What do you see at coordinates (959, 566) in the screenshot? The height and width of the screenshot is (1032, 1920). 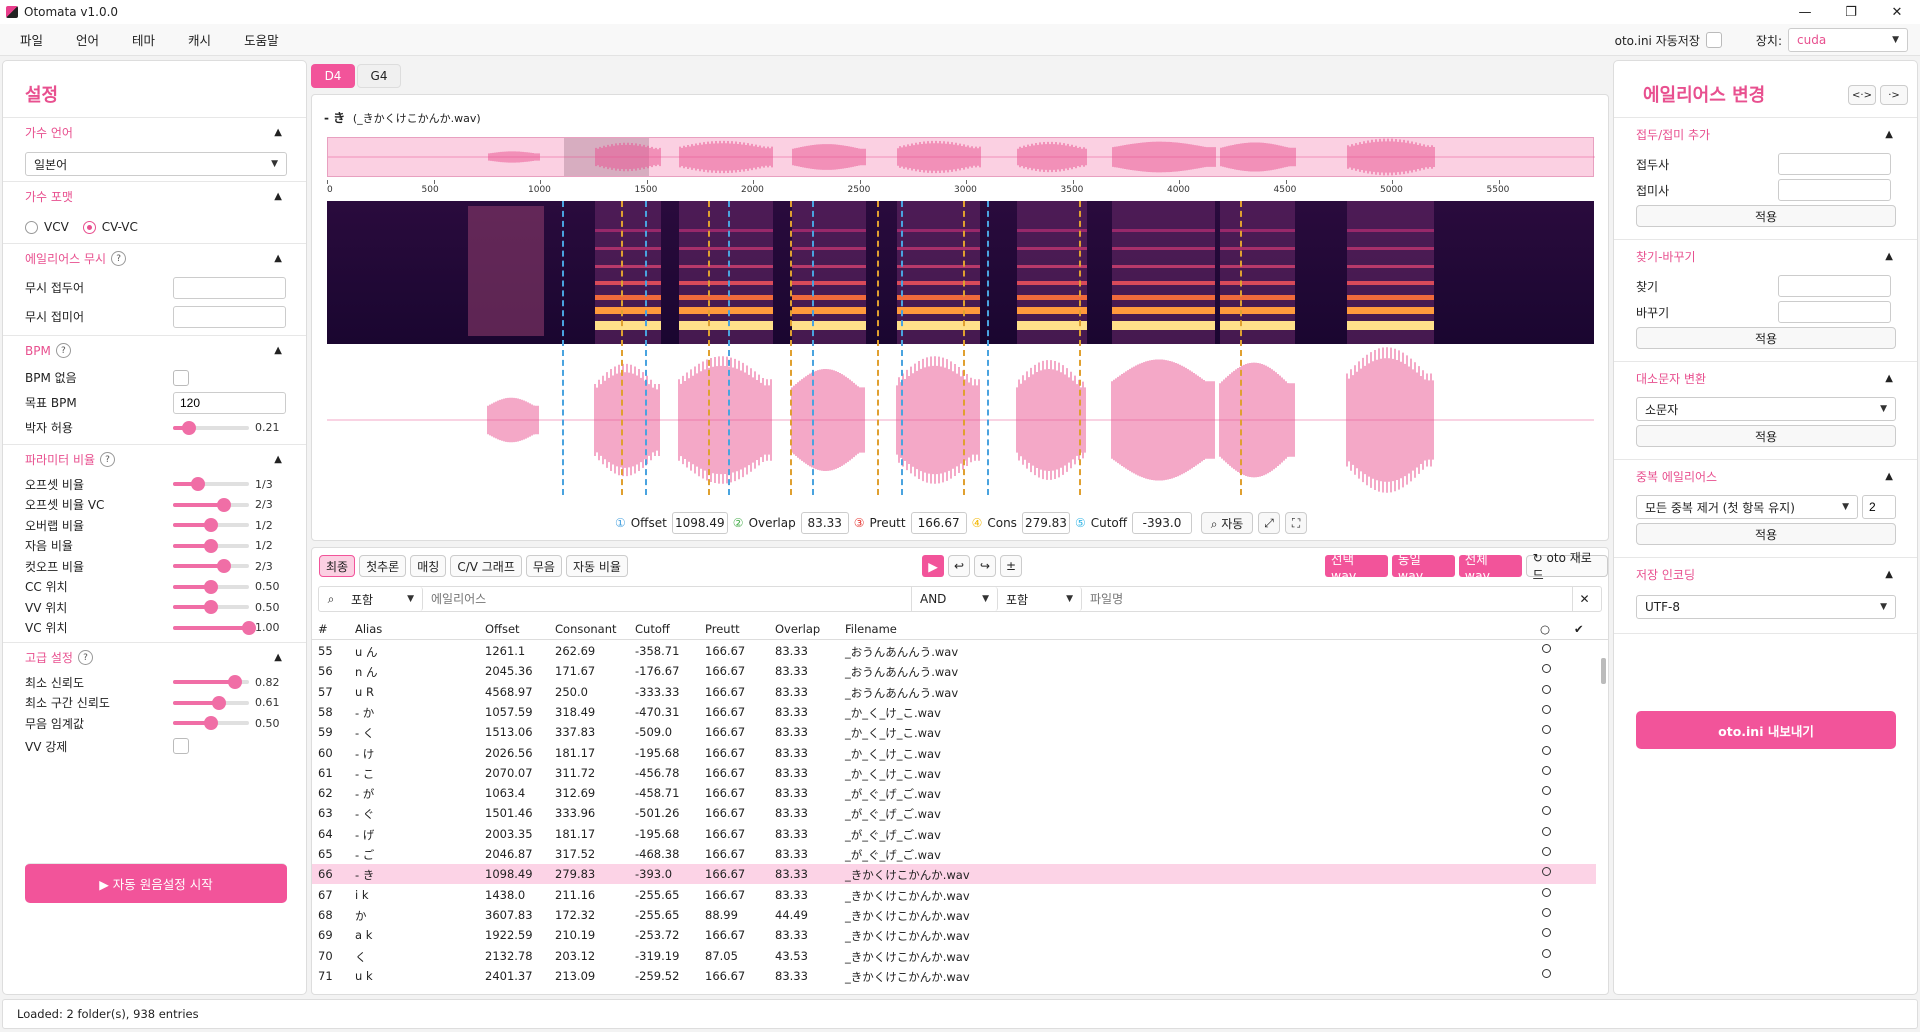 I see `prev-icon: ↩` at bounding box center [959, 566].